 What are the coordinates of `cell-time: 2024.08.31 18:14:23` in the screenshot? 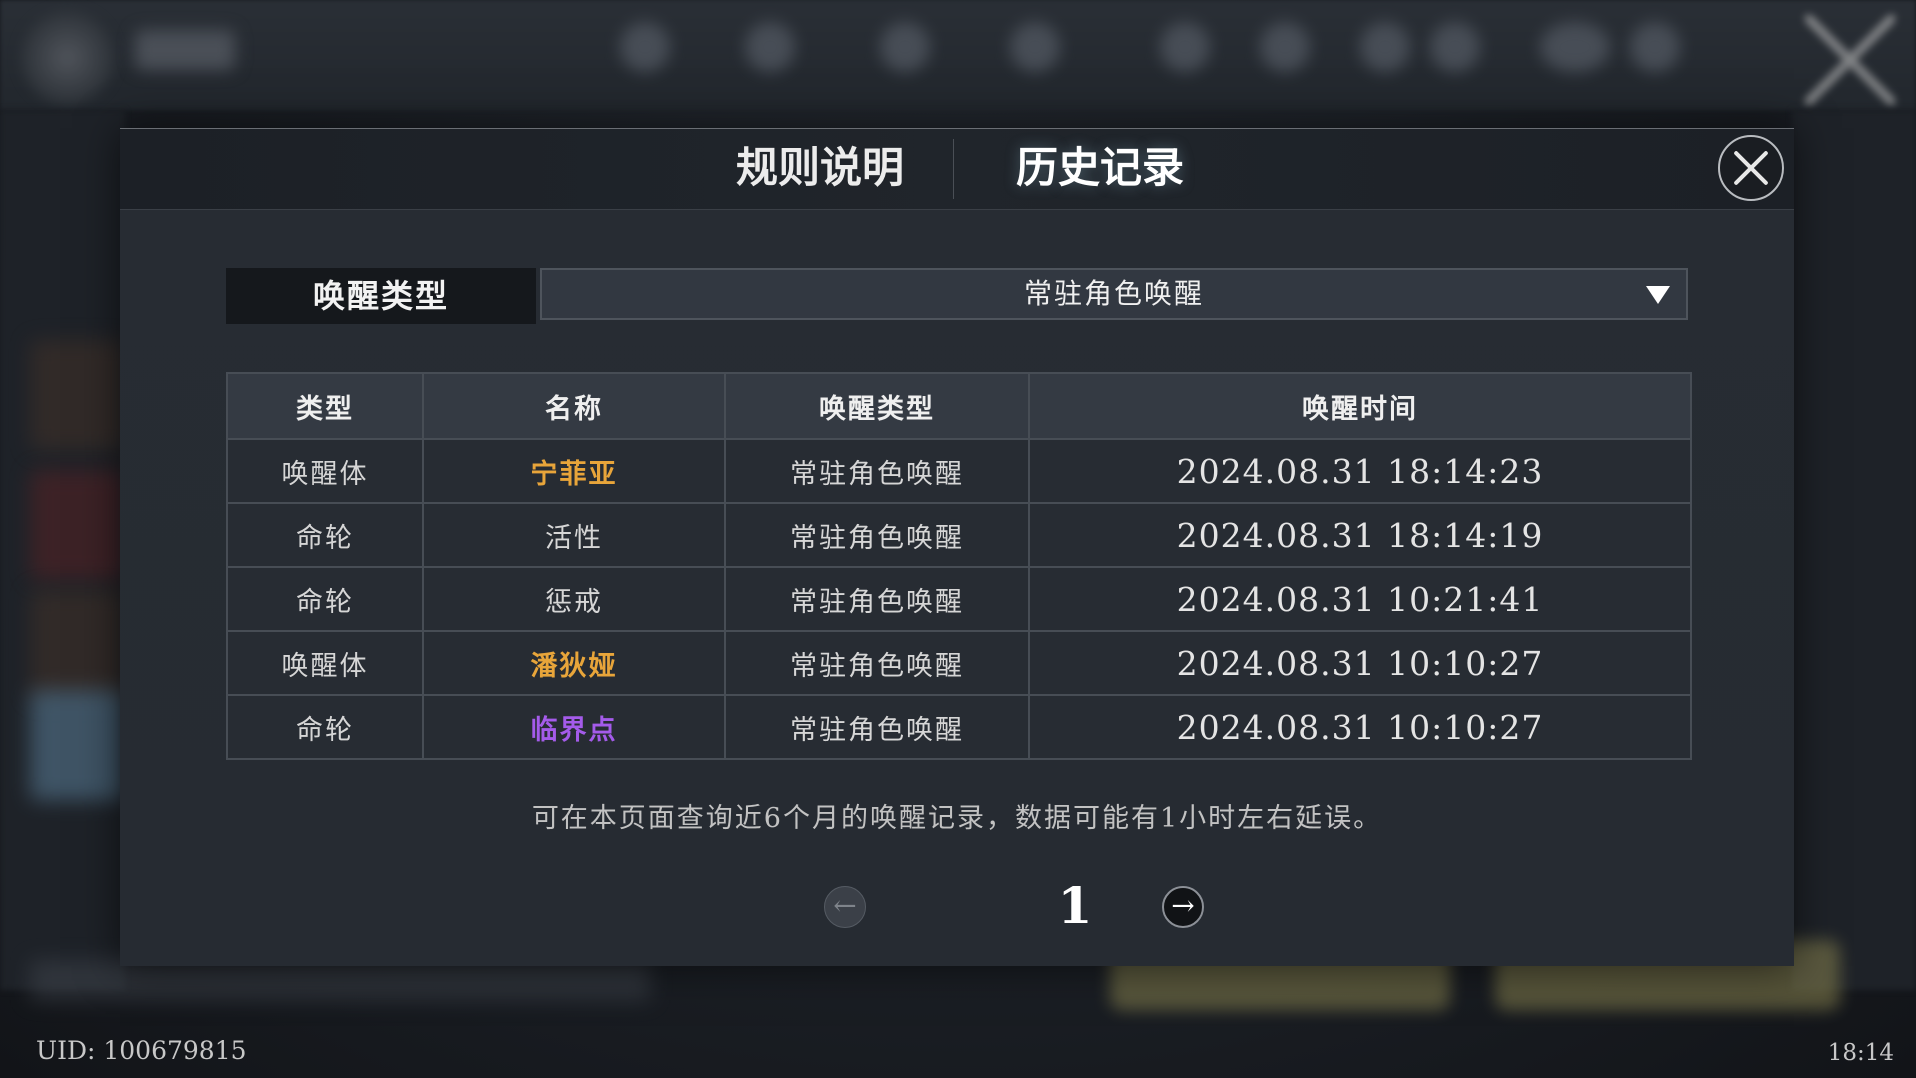 It's located at (1360, 471).